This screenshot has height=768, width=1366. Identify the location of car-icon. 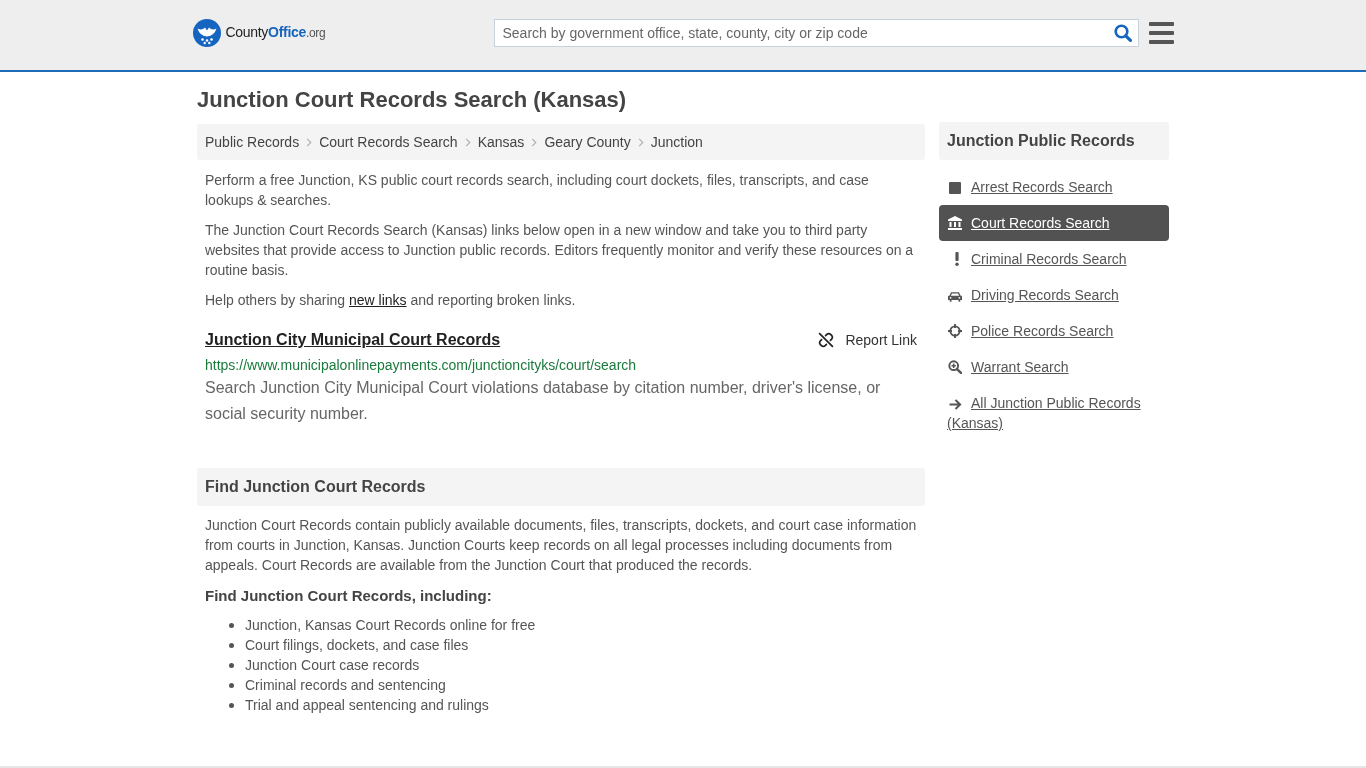
(955, 296).